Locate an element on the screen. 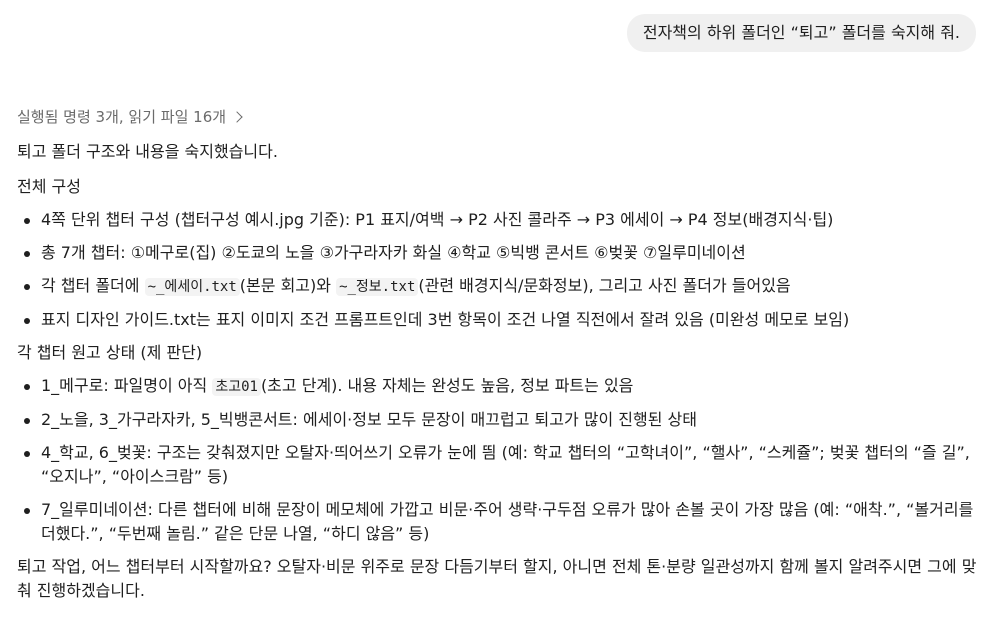 Image resolution: width=987 pixels, height=632 pixels. response-intro: 퇴고 폴더 구조와 내용을 숙지했습니다. is located at coordinates (147, 151).